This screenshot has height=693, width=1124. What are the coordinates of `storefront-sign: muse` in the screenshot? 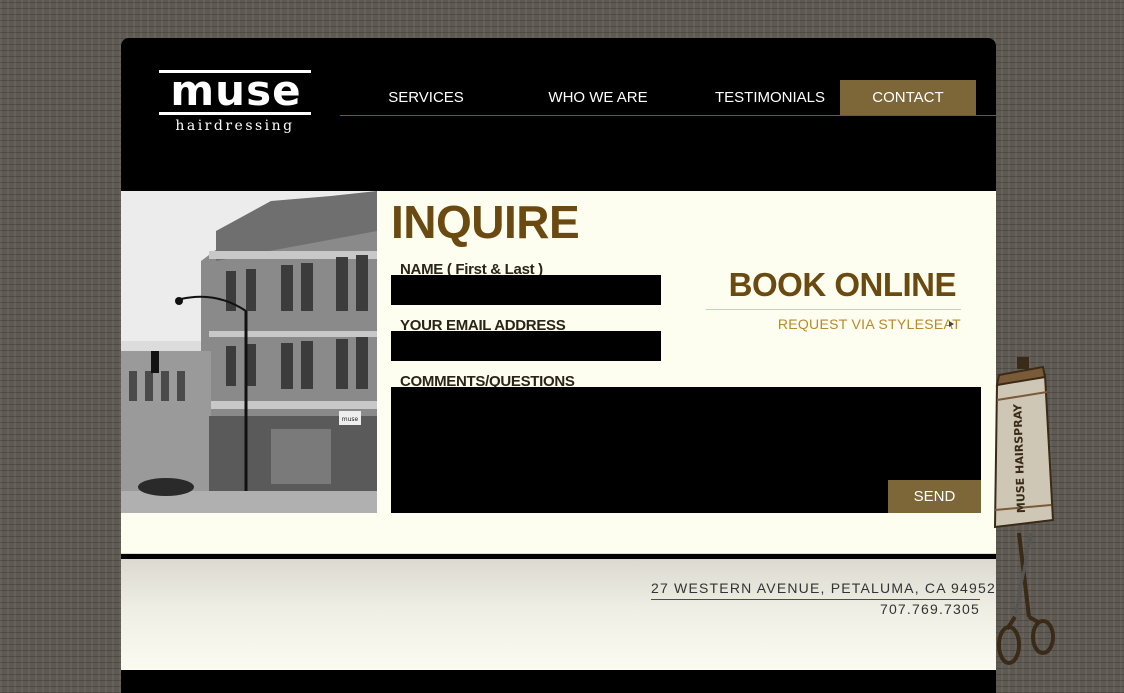 It's located at (350, 419).